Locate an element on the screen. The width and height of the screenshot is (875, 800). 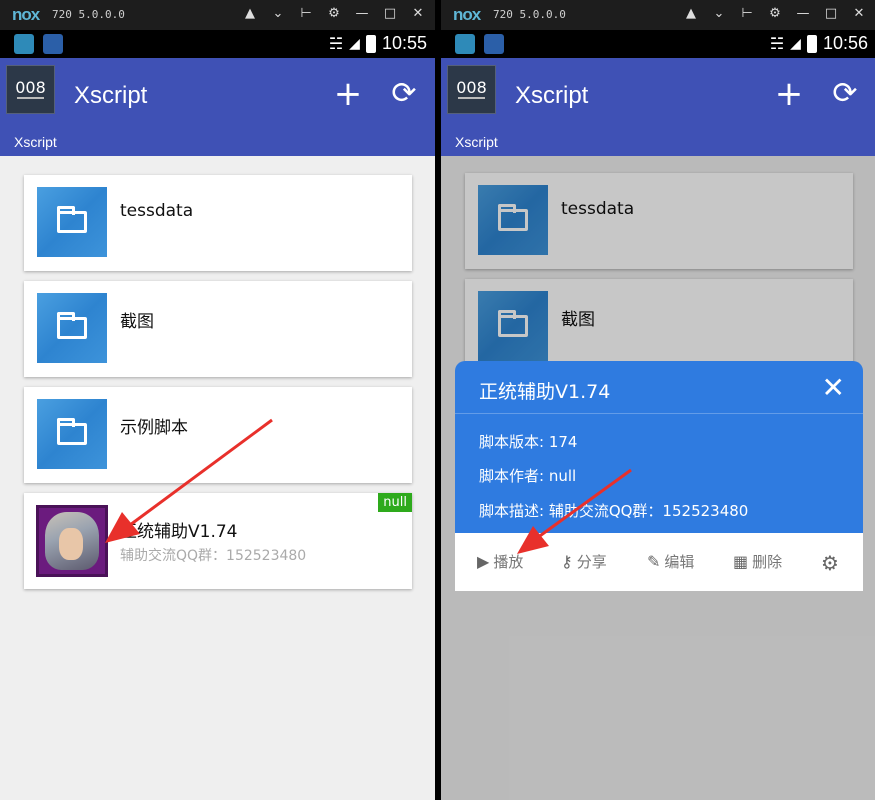
dialog-actions: ▶ 播放 ⚷ 分享 ✎ 编辑 ▦ 删除 ⚙ is located at coordinates (659, 562).